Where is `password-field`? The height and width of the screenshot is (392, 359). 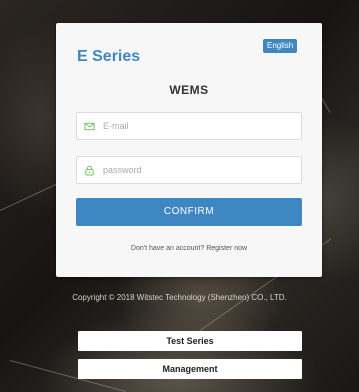 password-field is located at coordinates (189, 170).